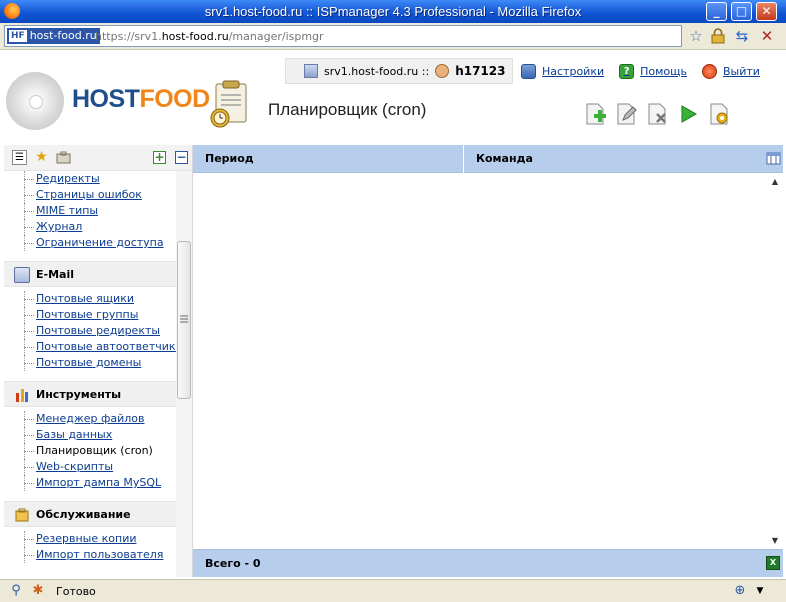 This screenshot has height=602, width=786. I want to click on logo-disc-icon, so click(35, 101).